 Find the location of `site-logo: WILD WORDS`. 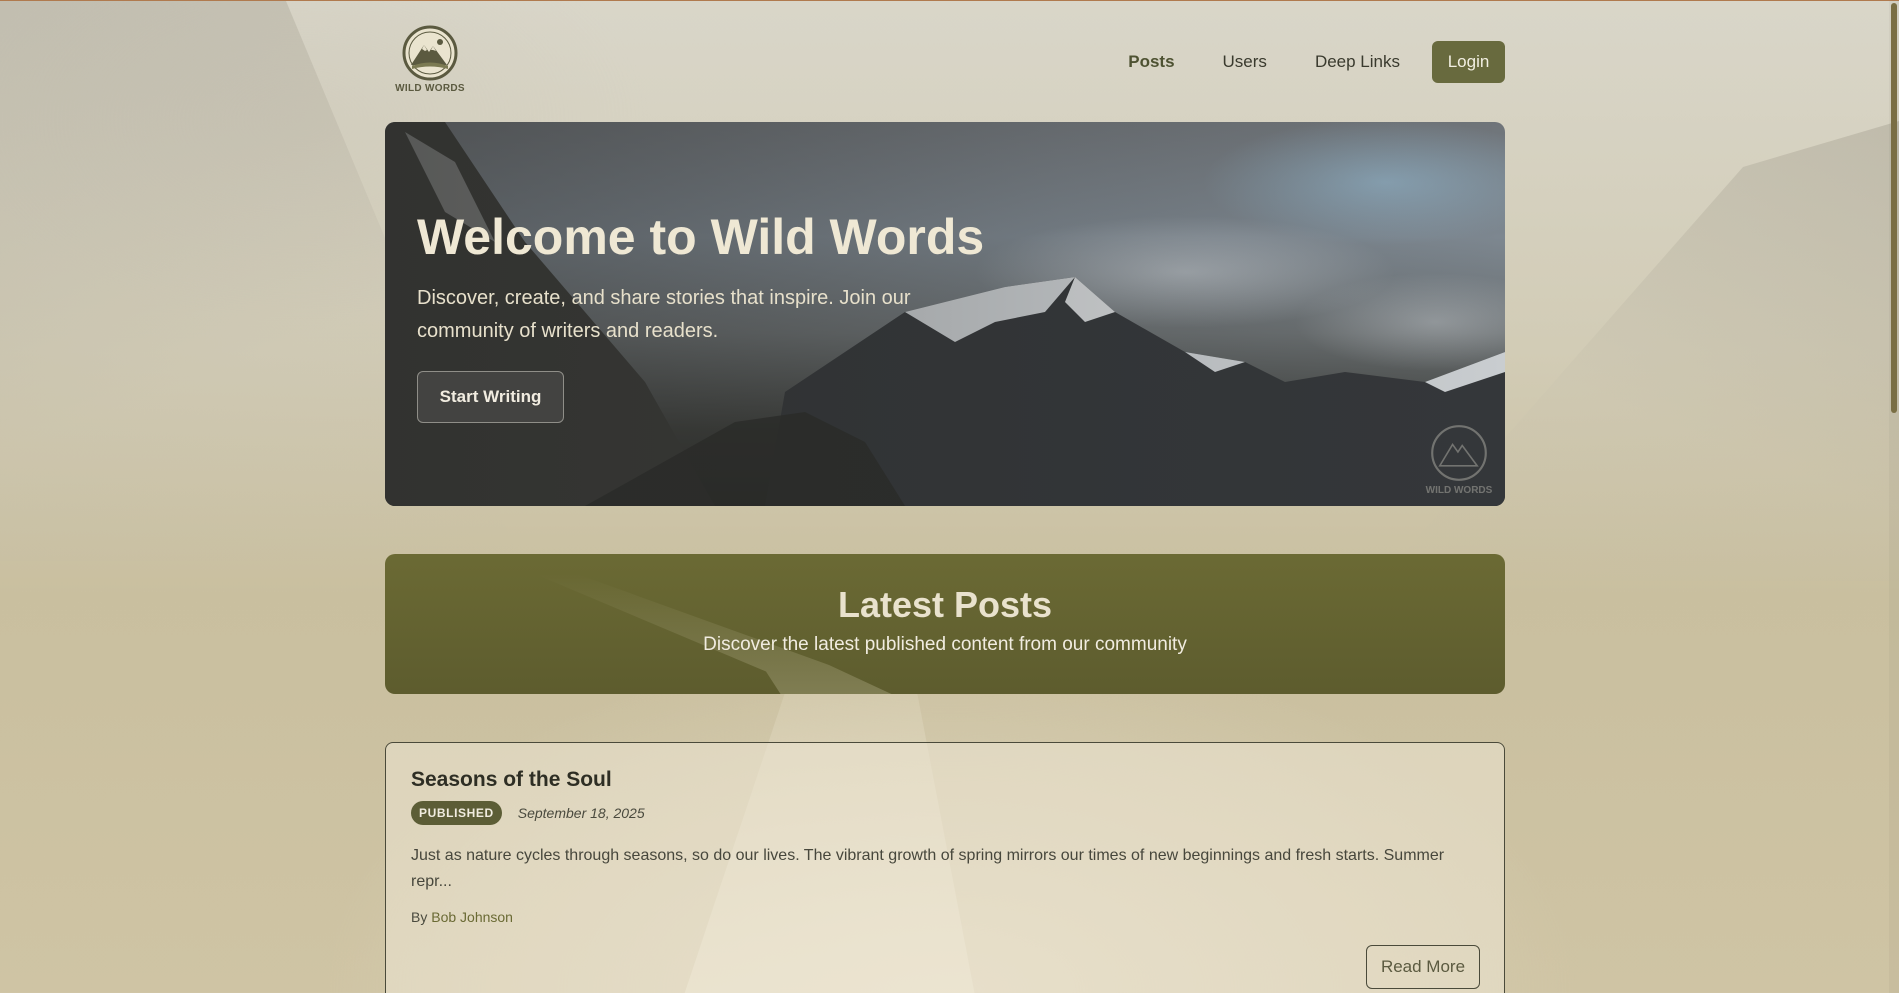

site-logo: WILD WORDS is located at coordinates (430, 61).